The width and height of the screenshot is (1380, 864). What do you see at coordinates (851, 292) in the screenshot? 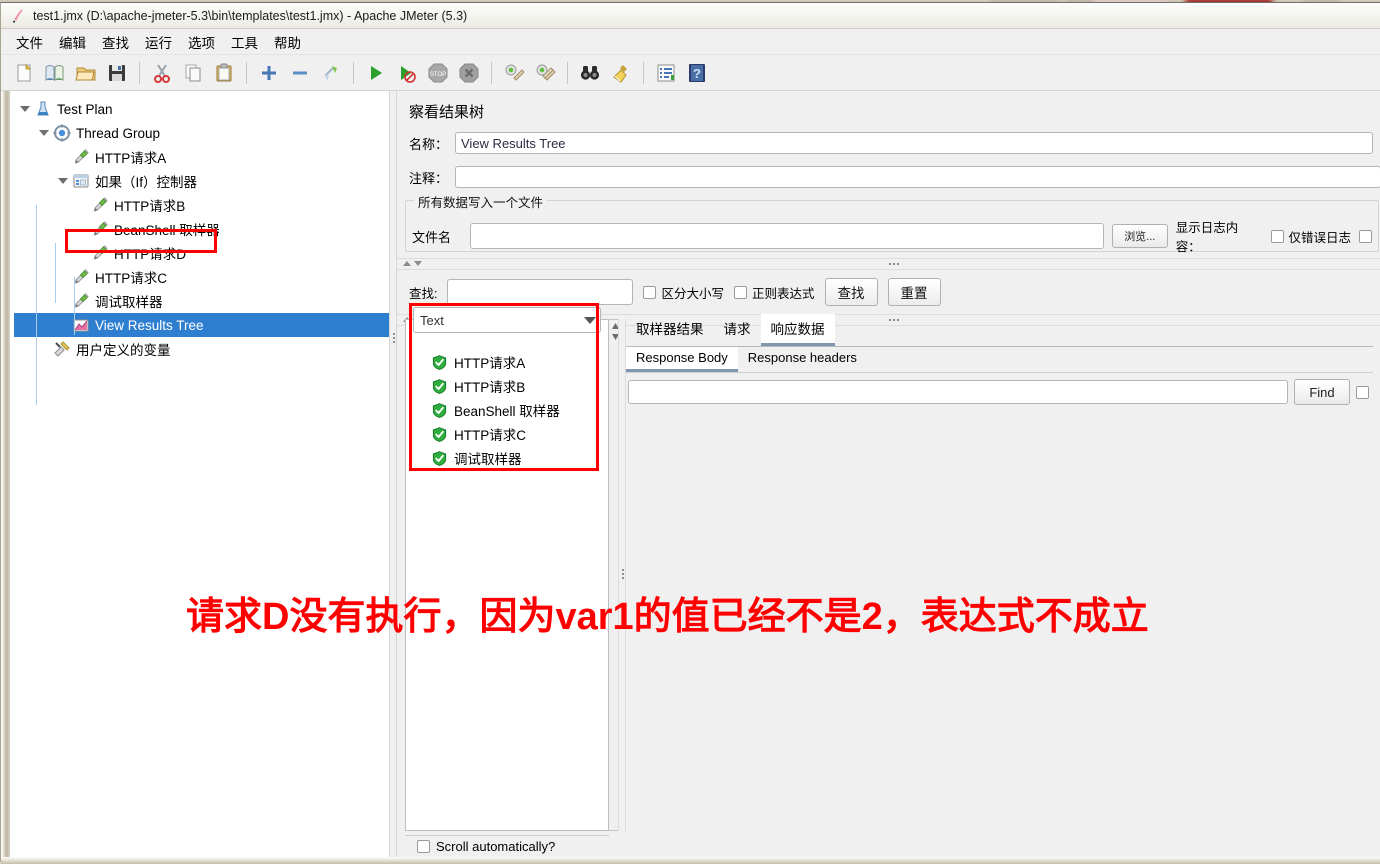
I see `search-find-button: 查找` at bounding box center [851, 292].